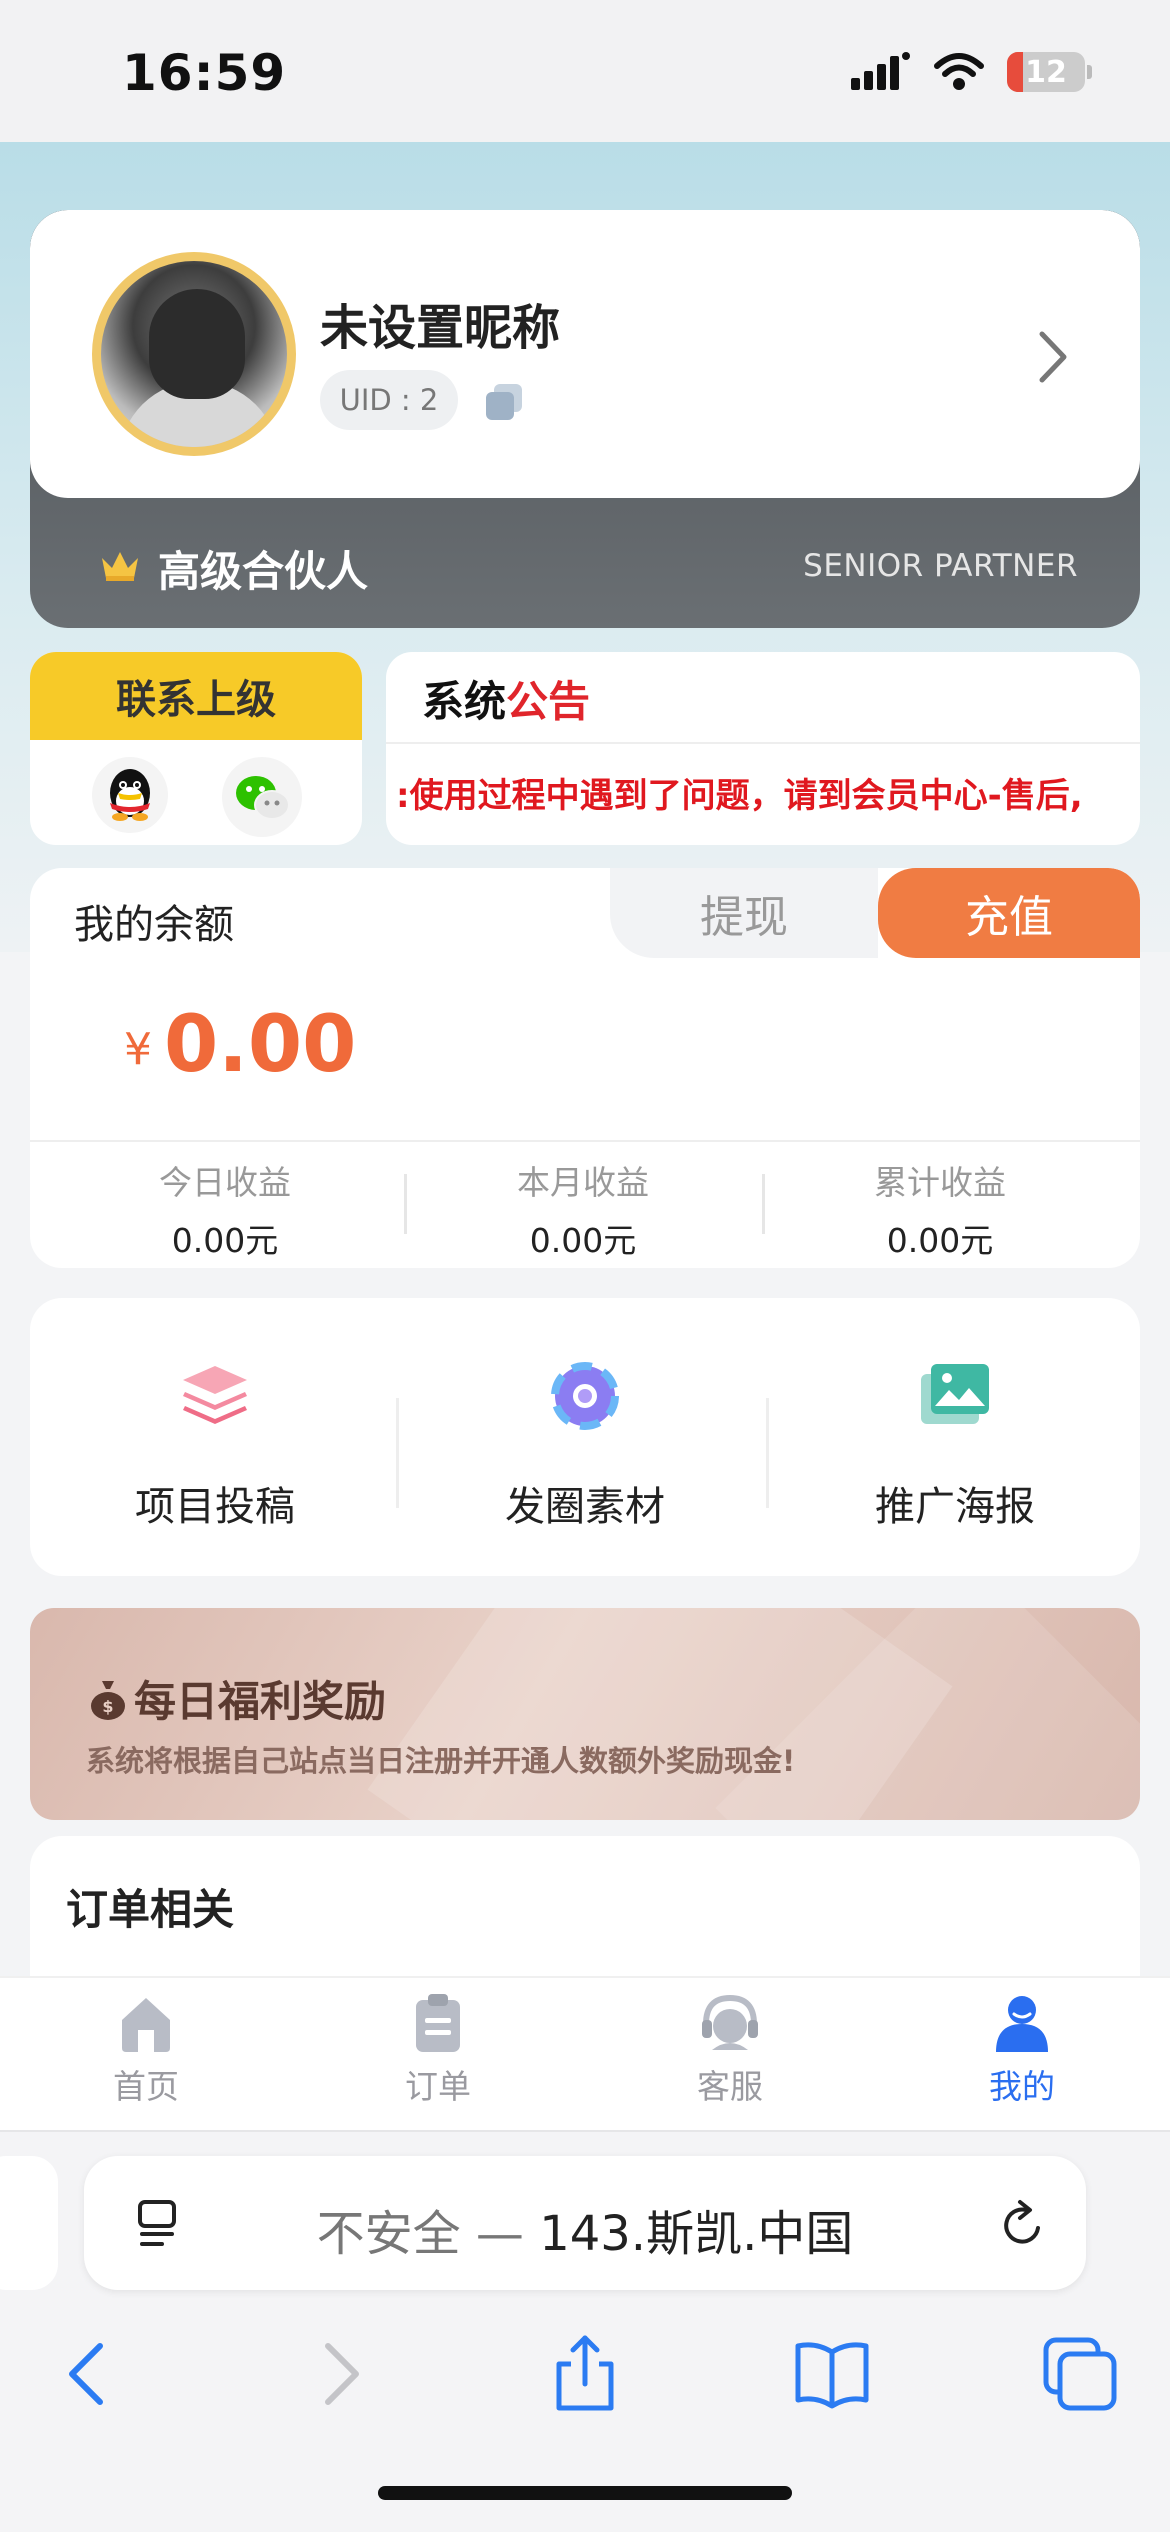 The height and width of the screenshot is (2532, 1170). Describe the element at coordinates (146, 2086) in the screenshot. I see `tab-label: 首页` at that location.